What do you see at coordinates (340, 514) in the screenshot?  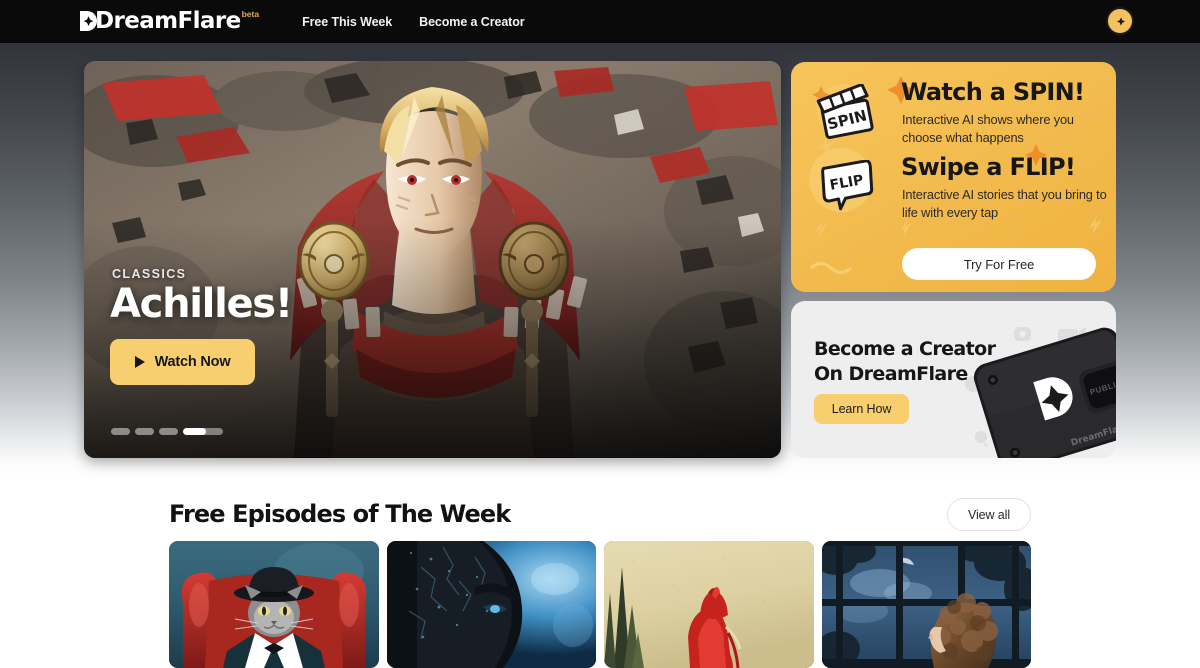 I see `section-title-free-episodes: Free Episodes of The Week` at bounding box center [340, 514].